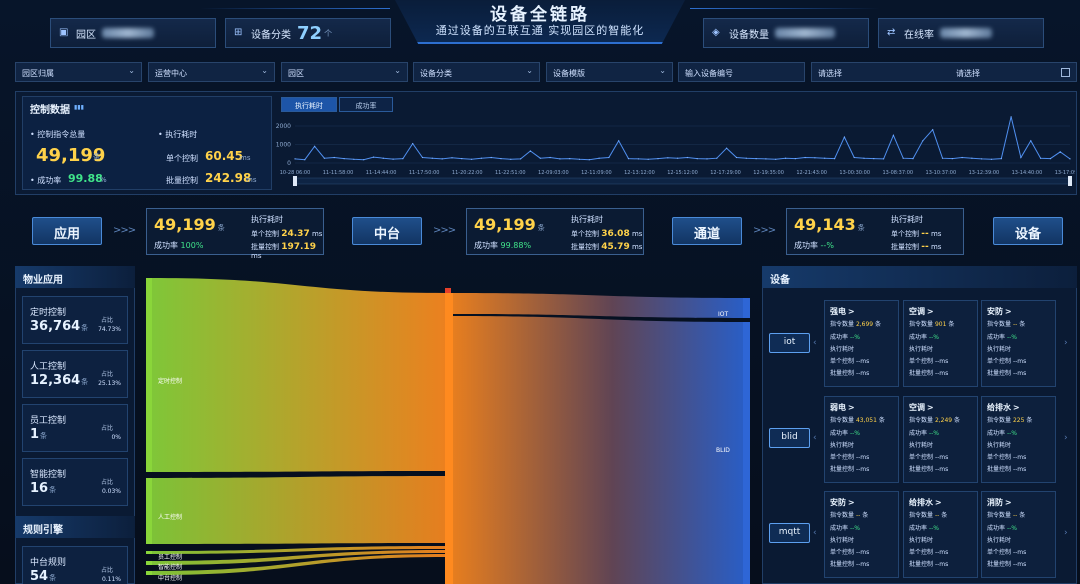 The height and width of the screenshot is (584, 1080). I want to click on chart-x-tick: 12-17:29:00, so click(725, 173).